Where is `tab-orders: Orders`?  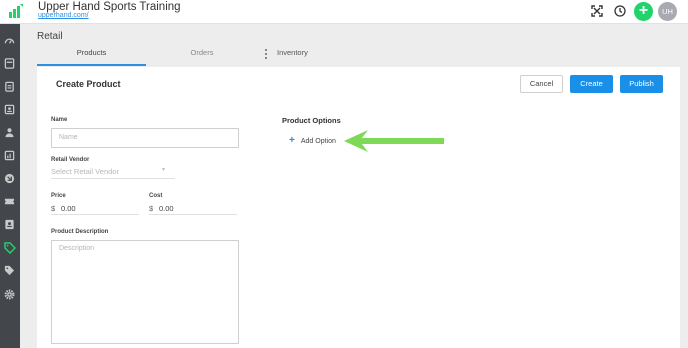 tab-orders: Orders is located at coordinates (202, 56).